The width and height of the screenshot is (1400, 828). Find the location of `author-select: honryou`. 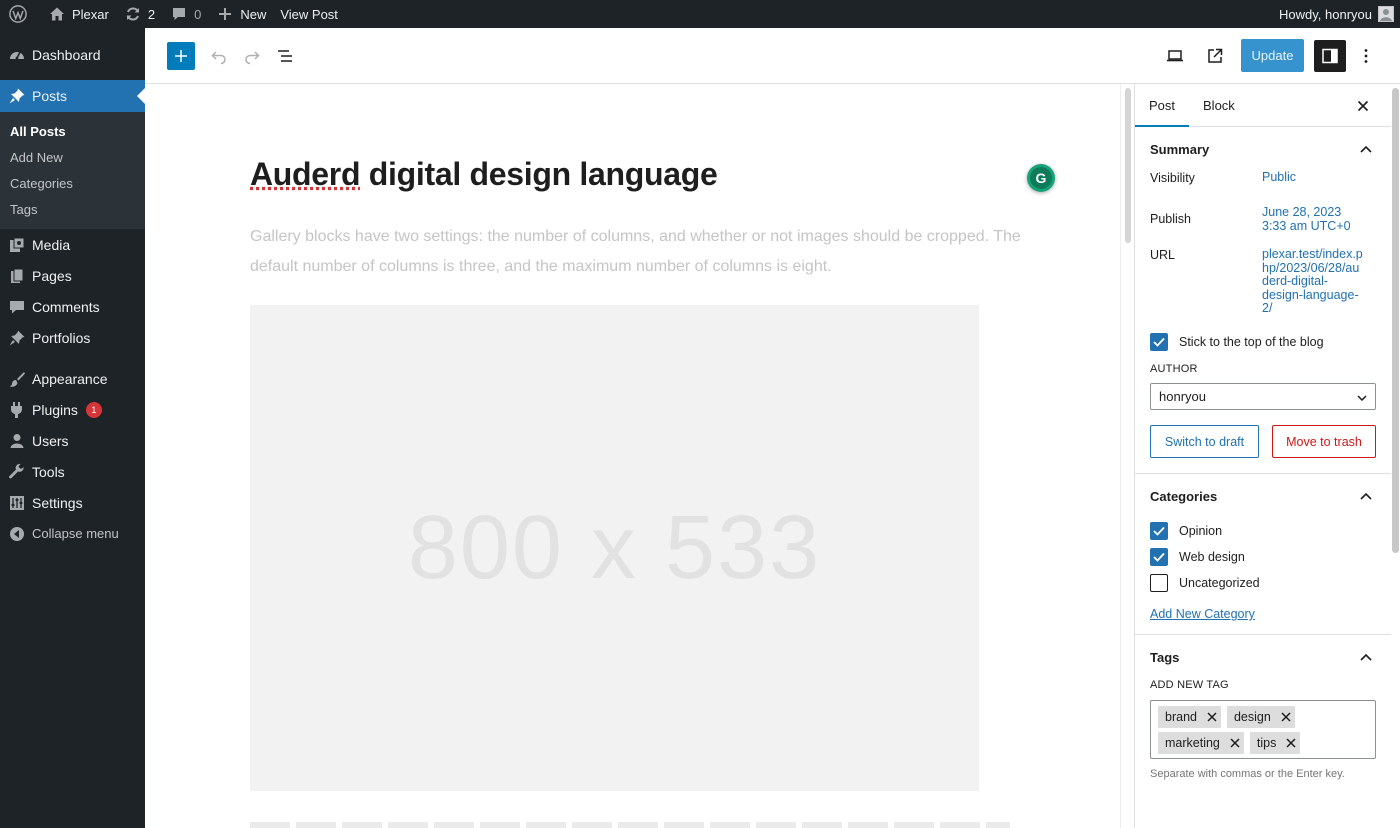

author-select: honryou is located at coordinates (1263, 396).